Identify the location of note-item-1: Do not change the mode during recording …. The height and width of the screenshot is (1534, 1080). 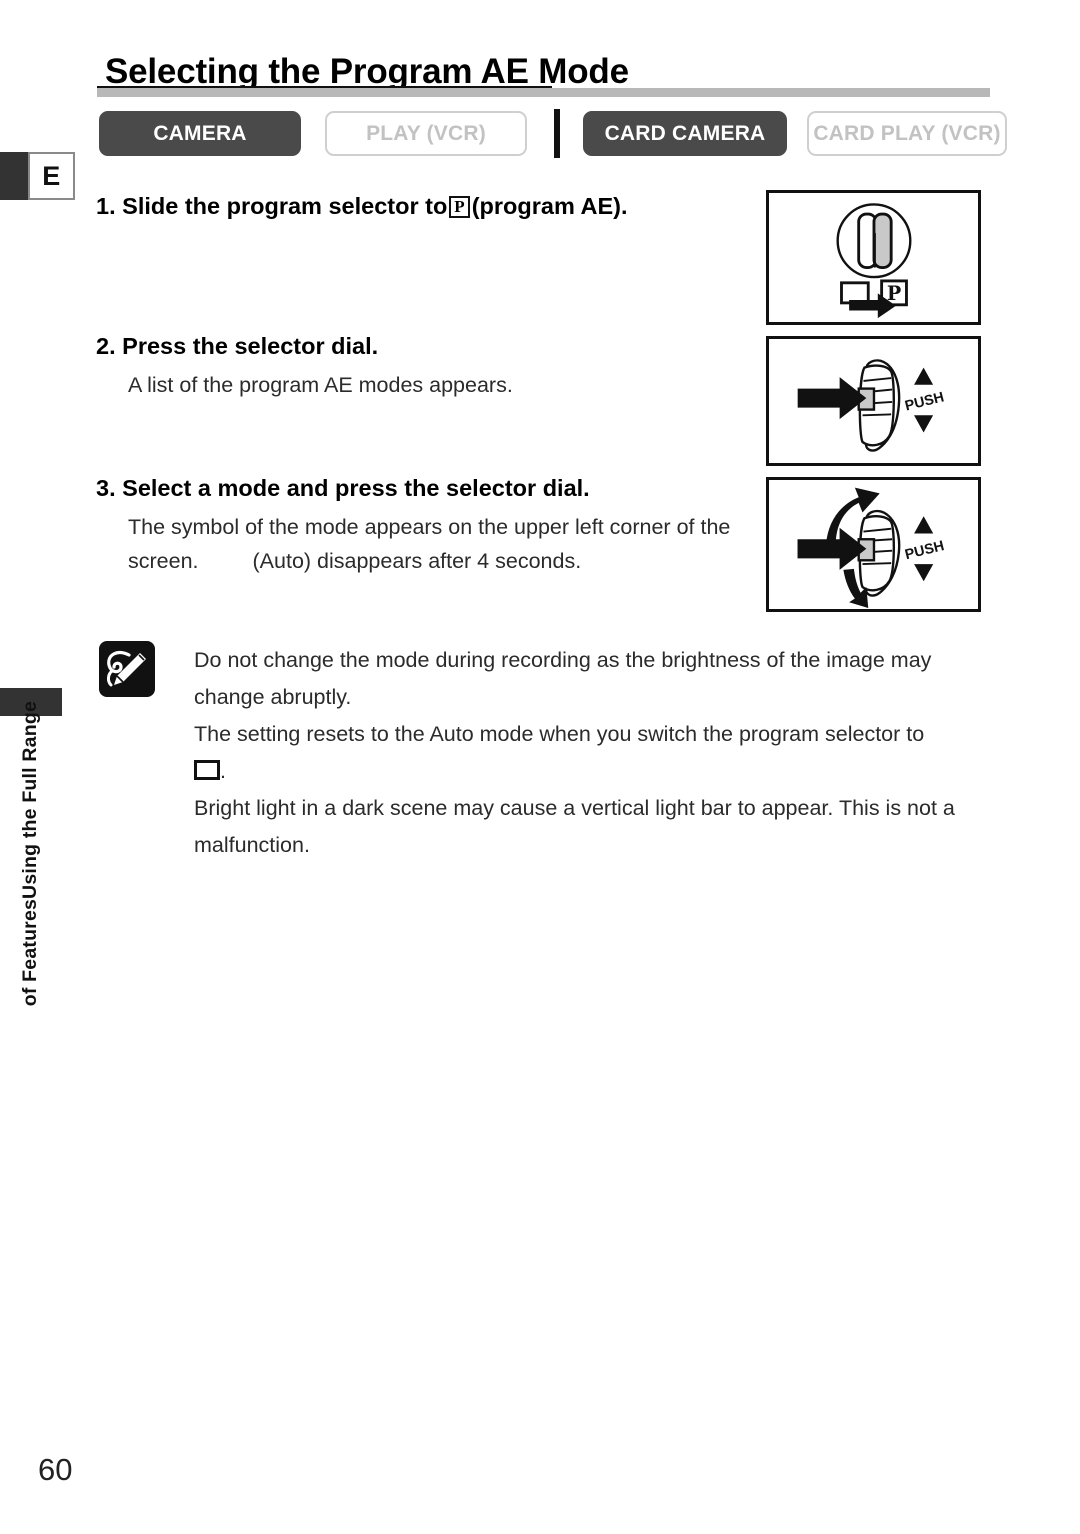
(563, 678).